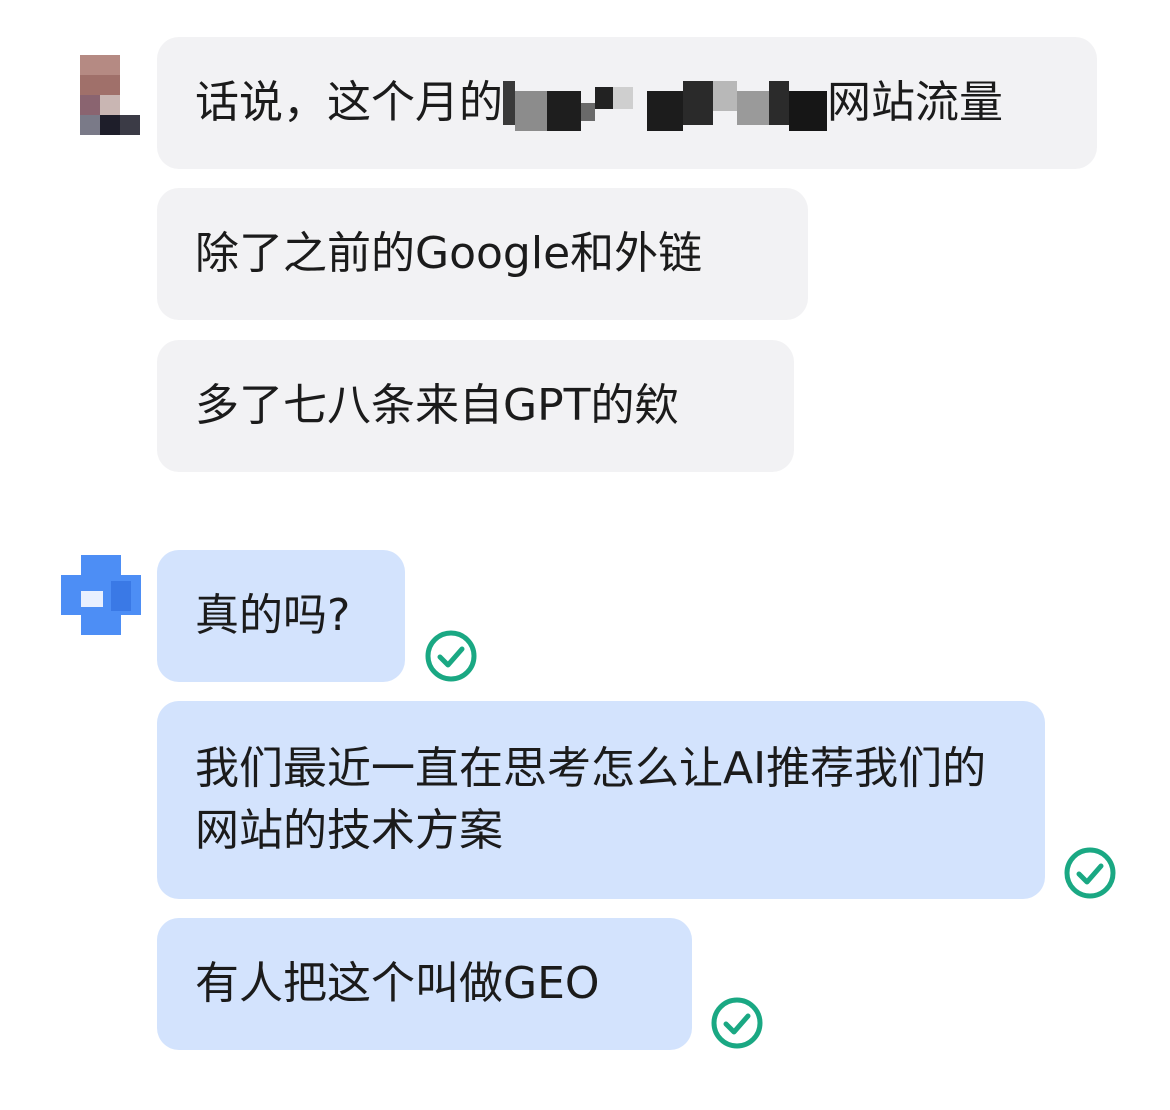 This screenshot has width=1170, height=1110. Describe the element at coordinates (437, 405) in the screenshot. I see `message-text: 多了七八条来自GPT的欸` at that location.